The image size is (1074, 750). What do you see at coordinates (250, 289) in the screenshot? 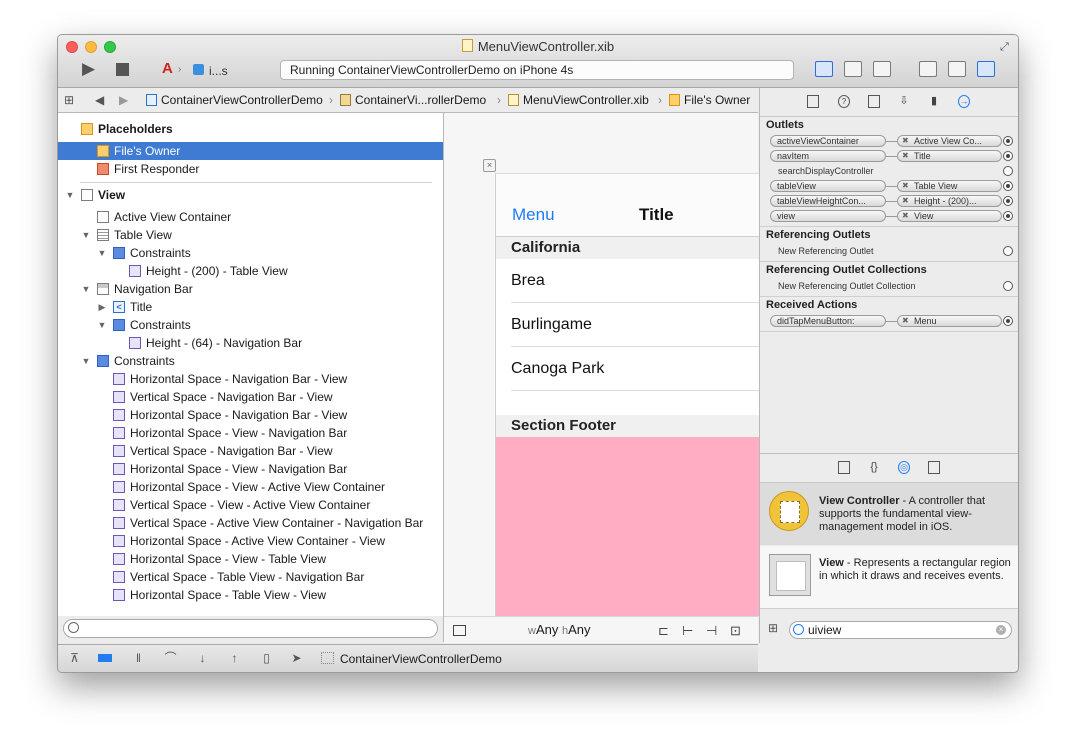
I see `outline-item-navigation-bar: ▼ Navigation Bar` at bounding box center [250, 289].